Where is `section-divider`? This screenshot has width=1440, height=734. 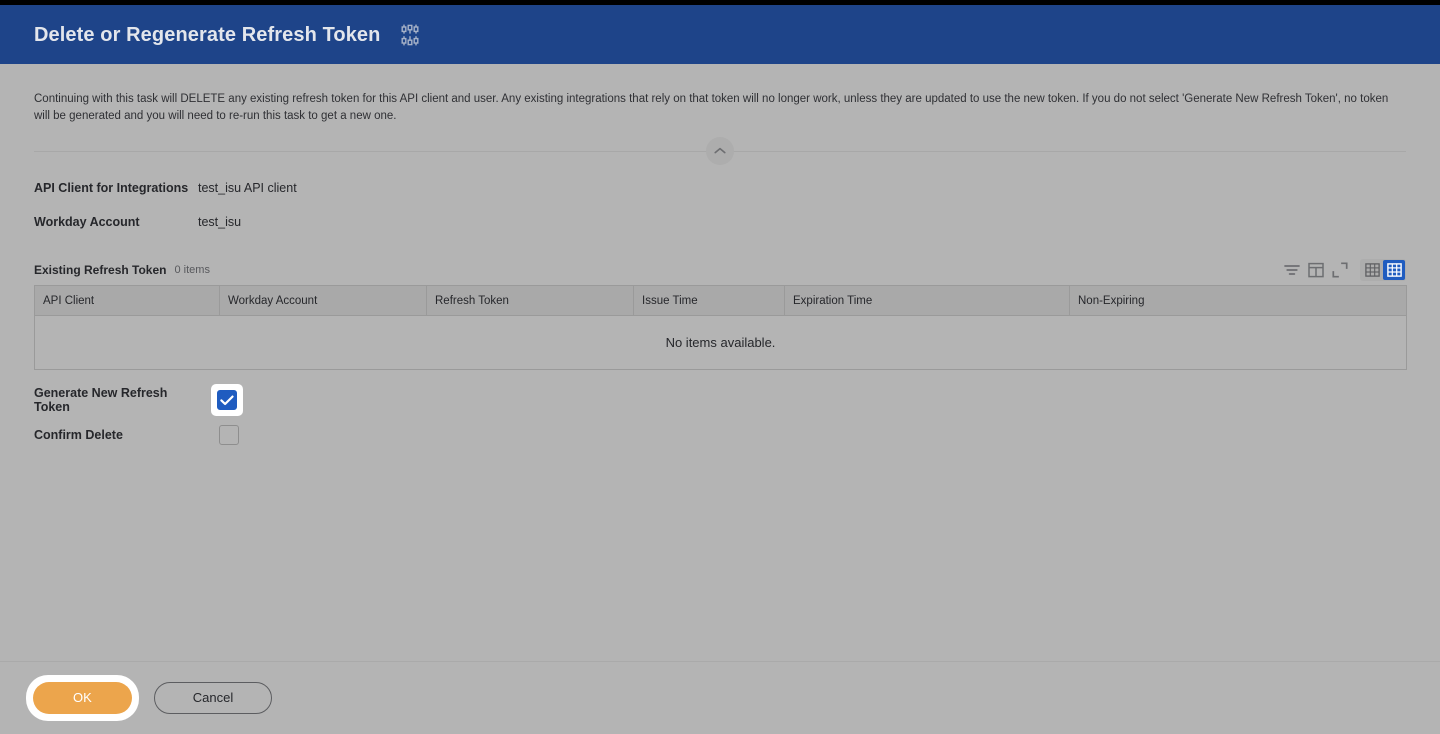 section-divider is located at coordinates (720, 151).